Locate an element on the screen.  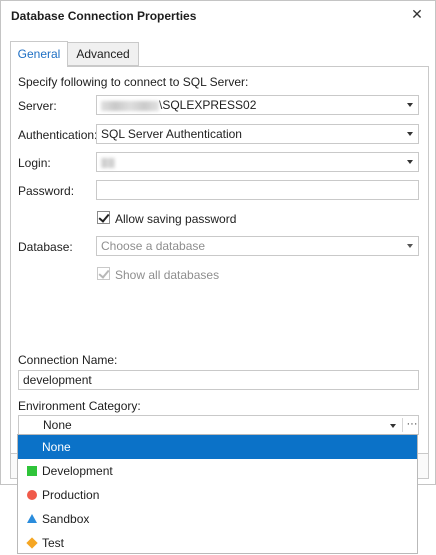
environment-category-value: None is located at coordinates (57, 425).